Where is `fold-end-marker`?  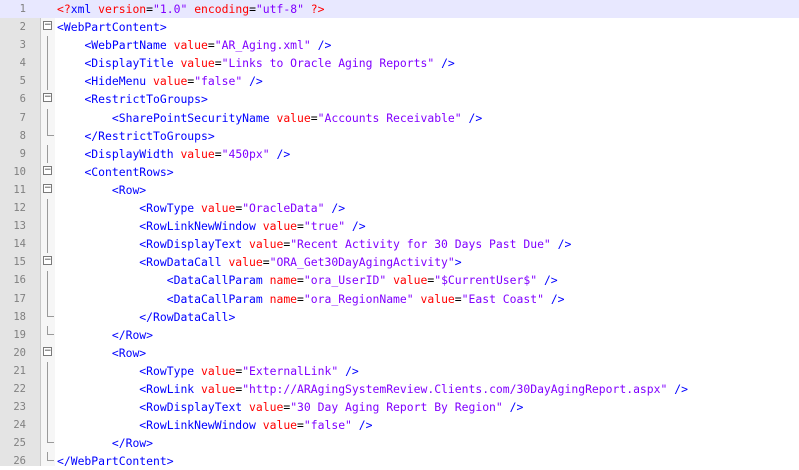 fold-end-marker is located at coordinates (48, 461).